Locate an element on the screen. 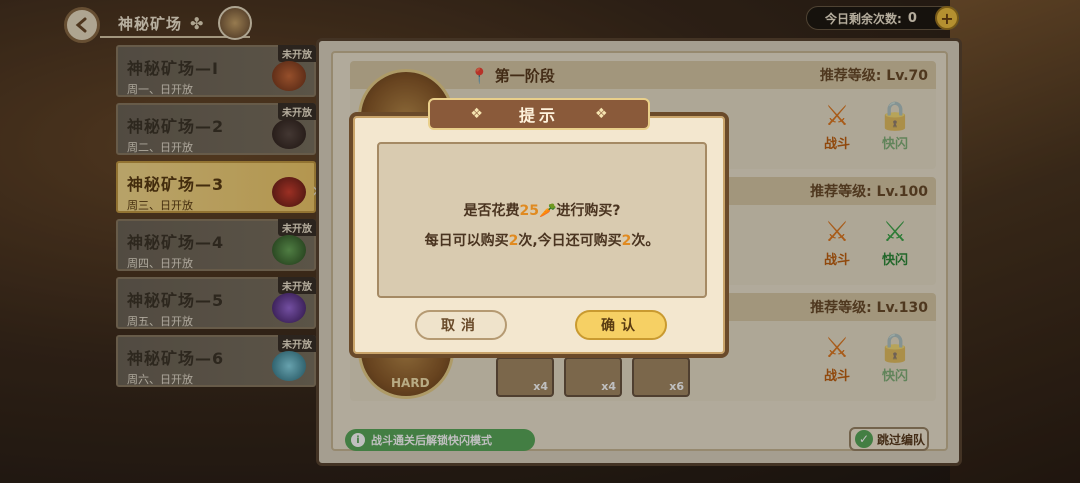  msg-text: 进行购买? is located at coordinates (588, 211).